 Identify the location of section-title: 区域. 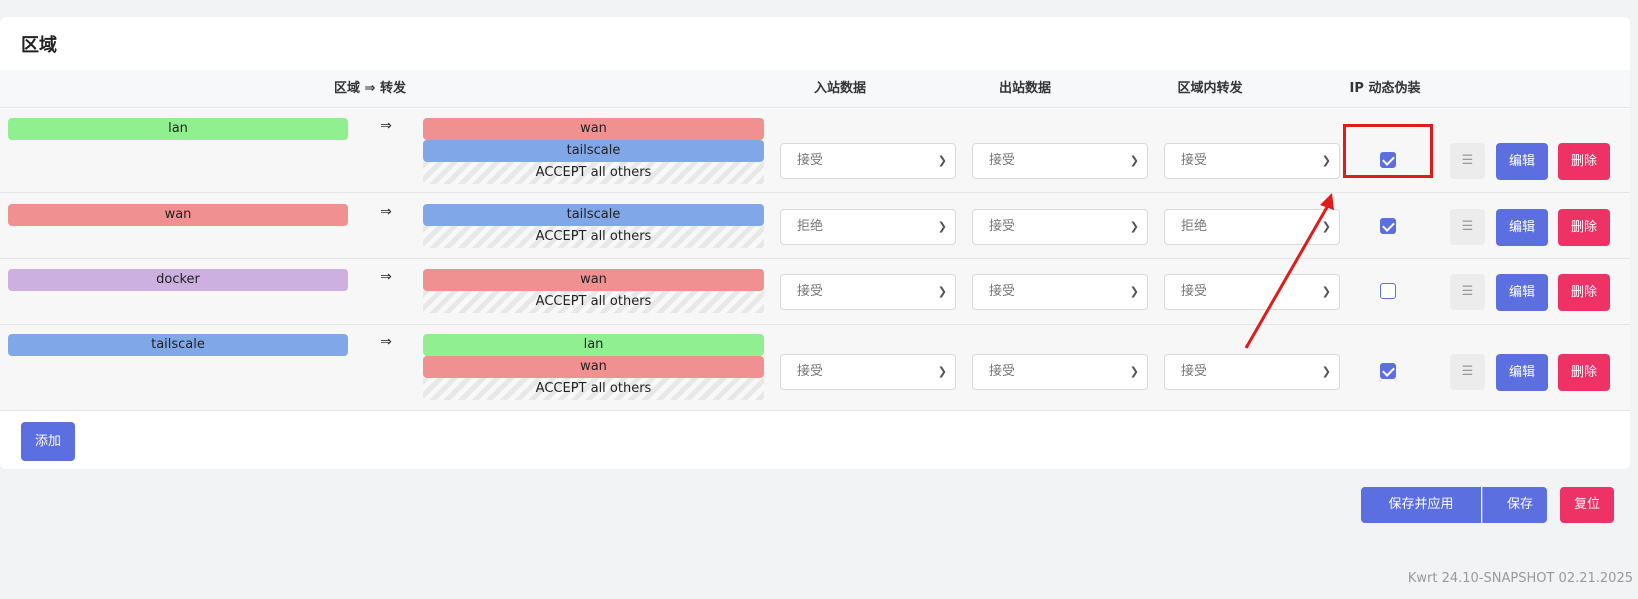
(39, 45).